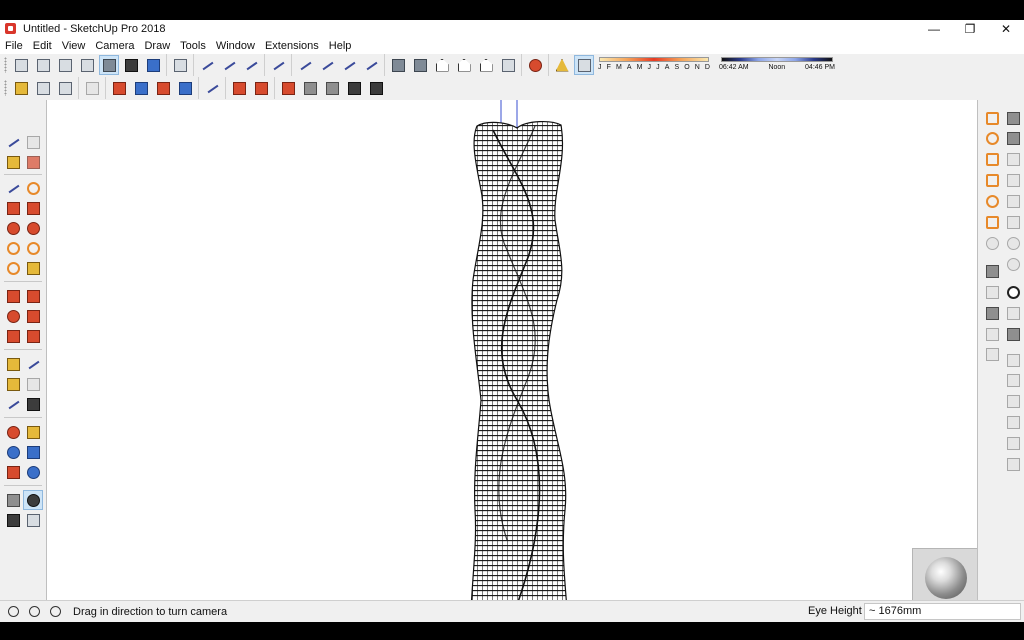 The image size is (1024, 640). Describe the element at coordinates (109, 65) in the screenshot. I see `shaded-button` at that location.